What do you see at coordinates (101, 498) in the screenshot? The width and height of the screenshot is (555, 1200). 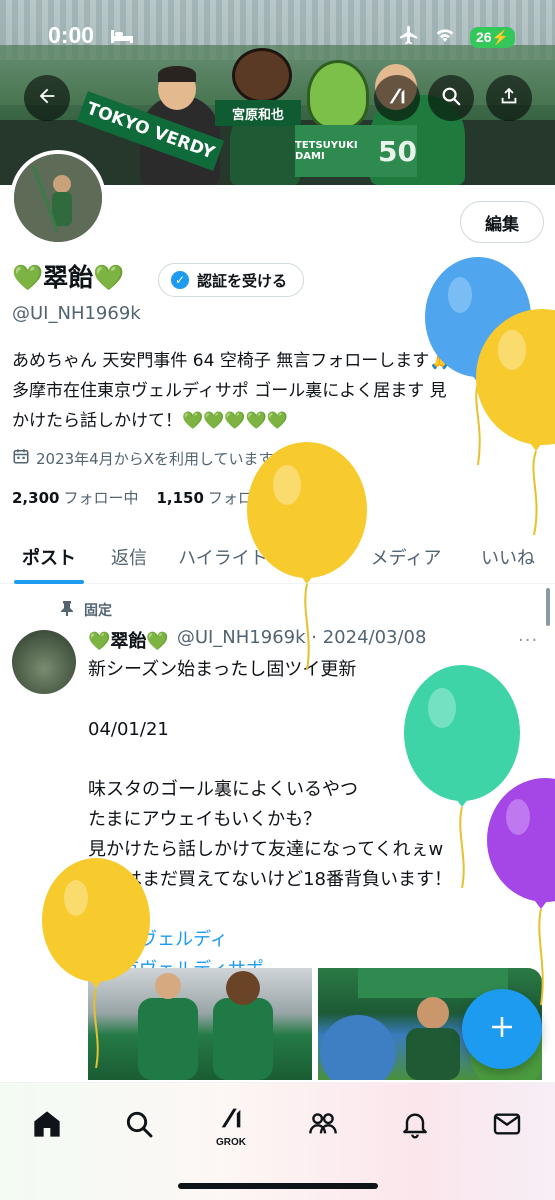 I see `following-label: フォロー中` at bounding box center [101, 498].